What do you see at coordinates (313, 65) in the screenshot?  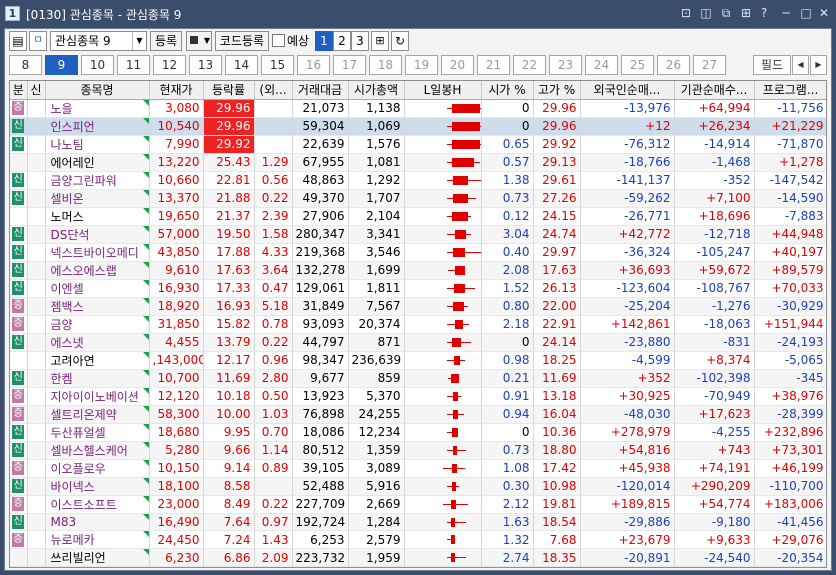 I see `page-tab-16: 16` at bounding box center [313, 65].